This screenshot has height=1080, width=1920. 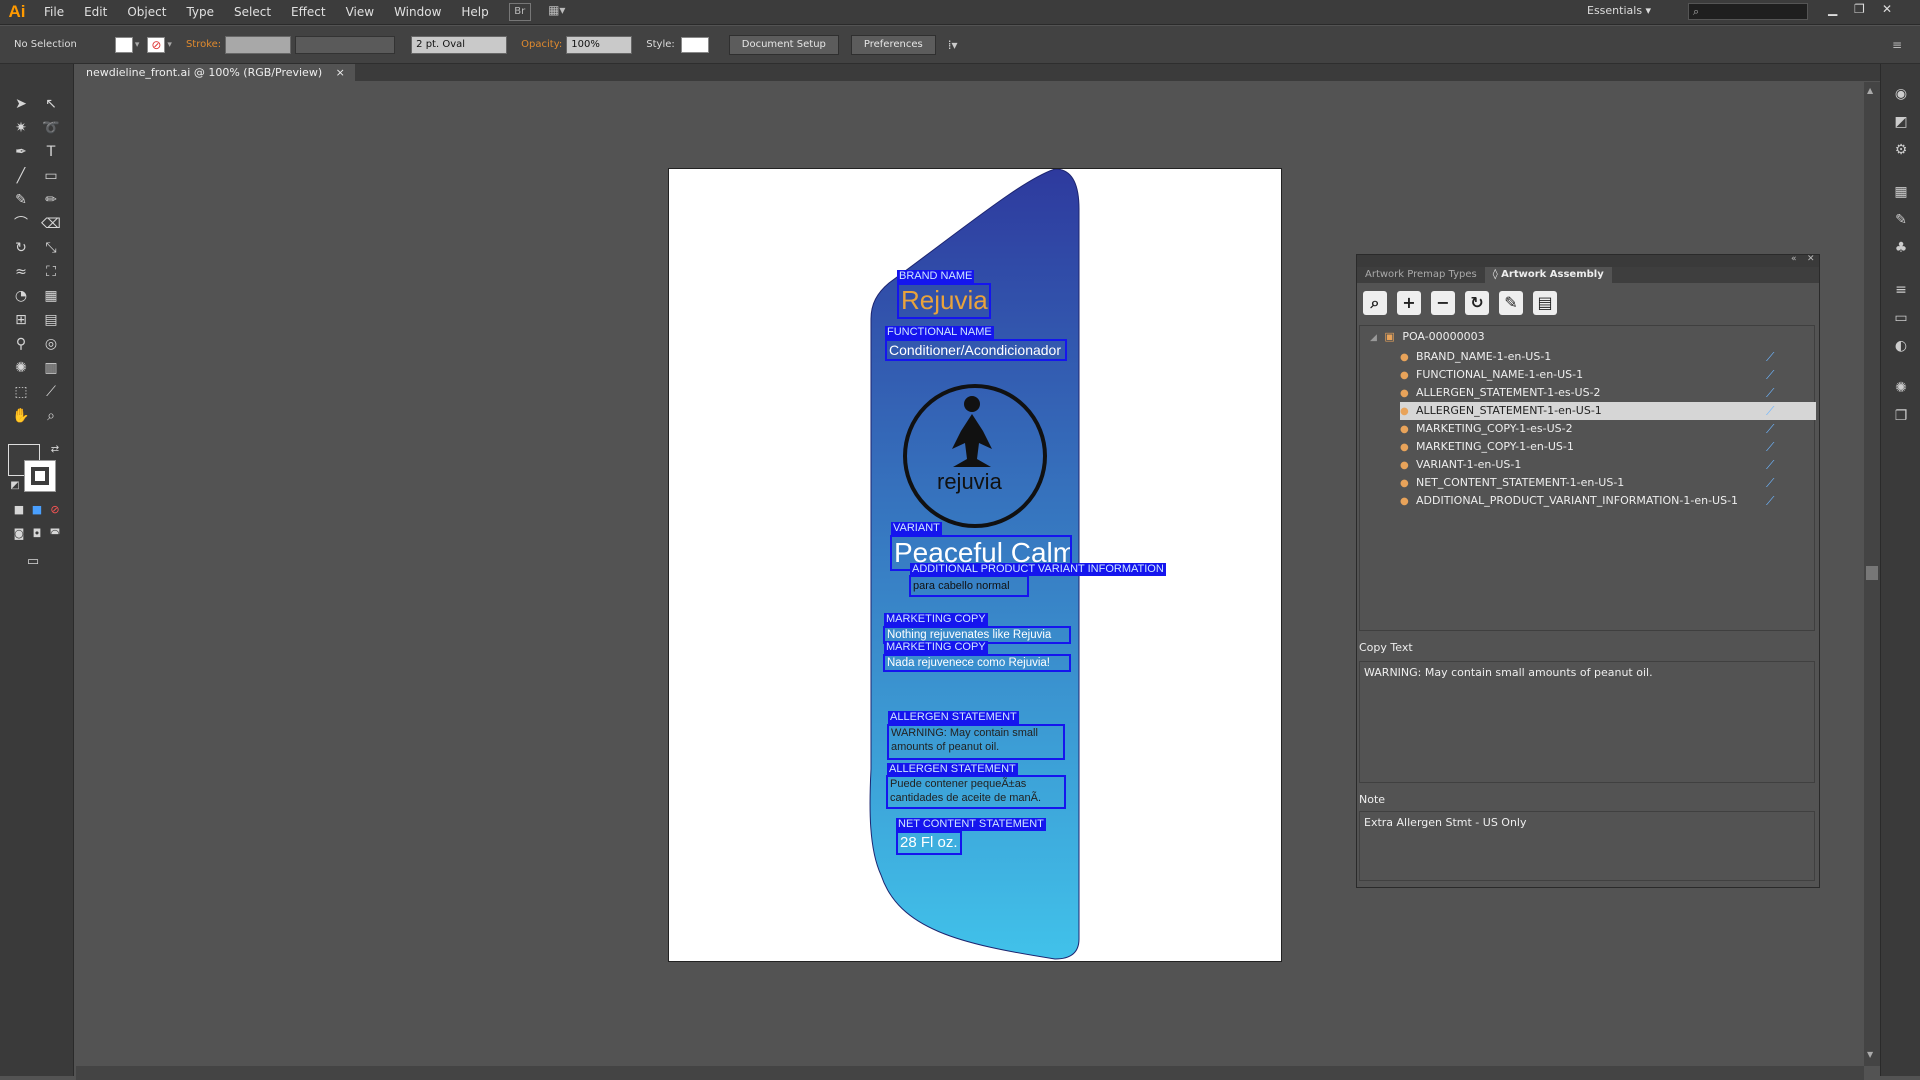 What do you see at coordinates (1477, 303) in the screenshot?
I see `refresh-icon: ↻` at bounding box center [1477, 303].